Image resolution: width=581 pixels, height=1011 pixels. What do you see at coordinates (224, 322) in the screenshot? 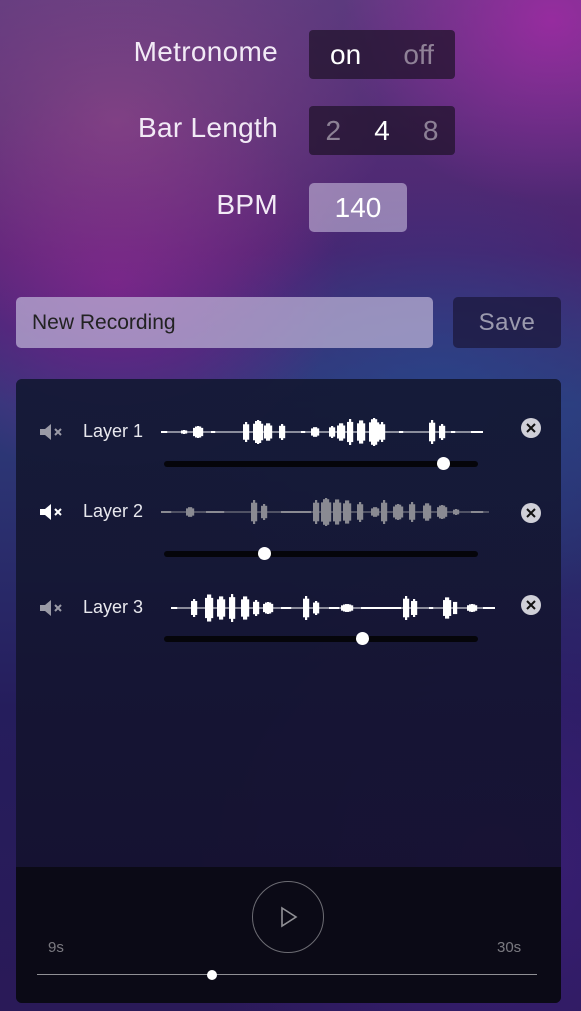
I see `recording-name-input` at bounding box center [224, 322].